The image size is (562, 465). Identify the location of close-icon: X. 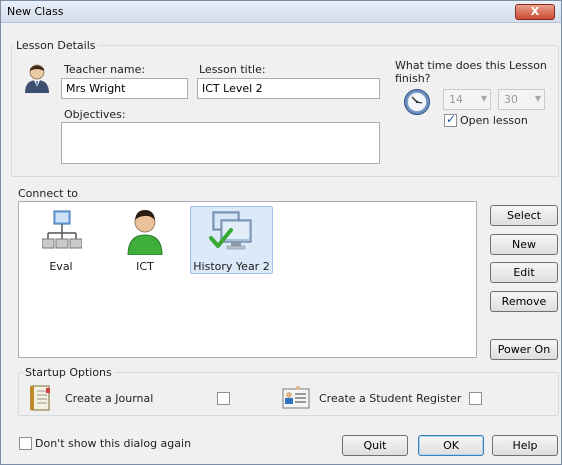
(535, 11).